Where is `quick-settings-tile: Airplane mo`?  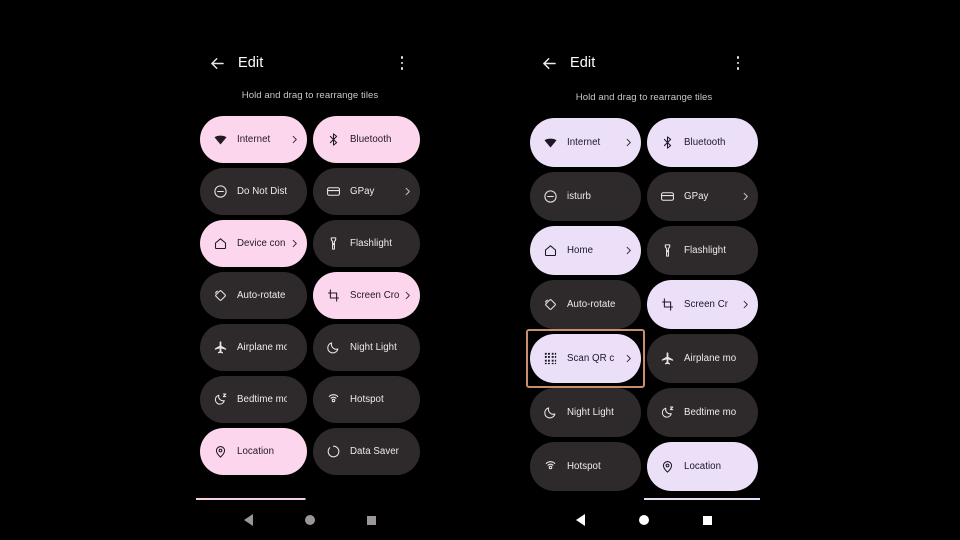 quick-settings-tile: Airplane mo is located at coordinates (702, 358).